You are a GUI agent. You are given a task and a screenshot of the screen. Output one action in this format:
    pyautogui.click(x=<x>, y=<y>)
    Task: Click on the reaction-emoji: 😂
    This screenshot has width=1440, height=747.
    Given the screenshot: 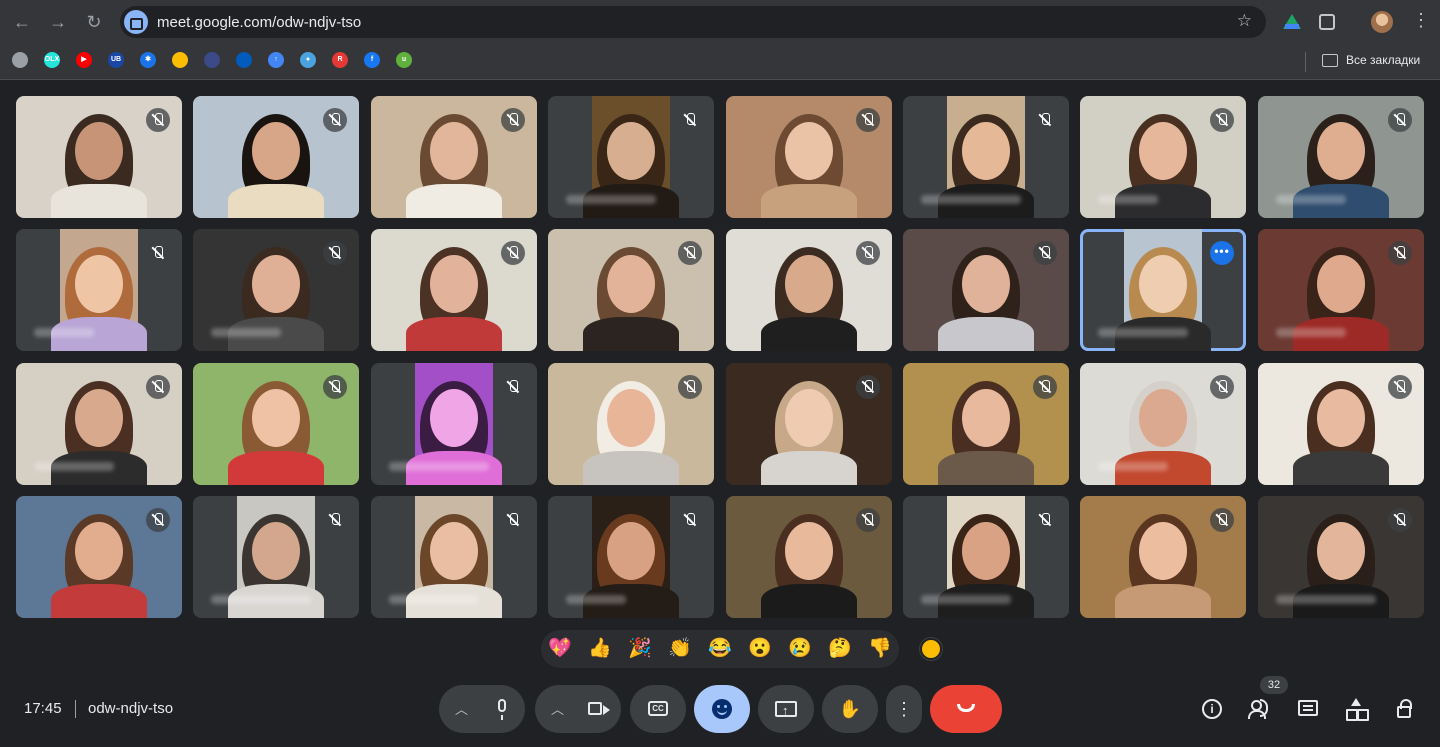 What is the action you would take?
    pyautogui.click(x=720, y=649)
    